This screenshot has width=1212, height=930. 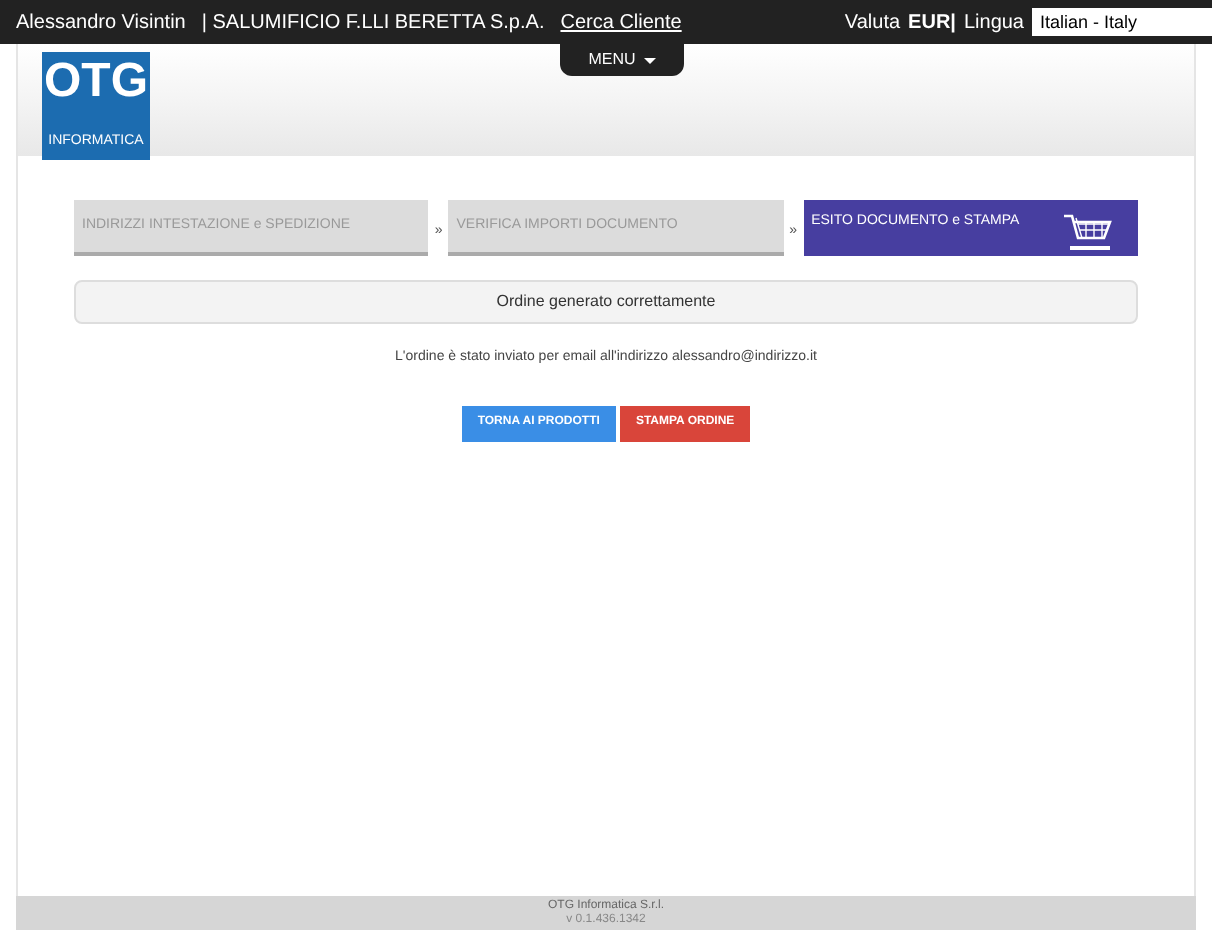 I want to click on caret-icon, so click(x=649, y=60).